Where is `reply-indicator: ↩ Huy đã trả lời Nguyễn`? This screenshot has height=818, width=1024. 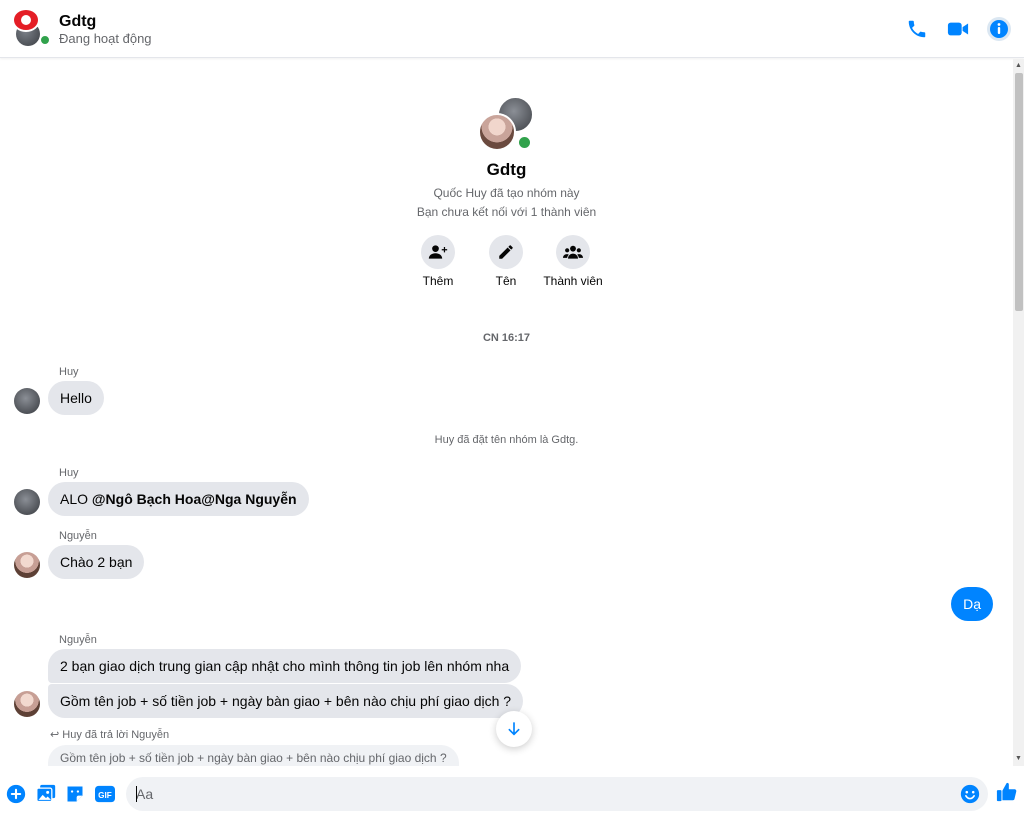
reply-indicator: ↩ Huy đã trả lời Nguyễn is located at coordinates (109, 734).